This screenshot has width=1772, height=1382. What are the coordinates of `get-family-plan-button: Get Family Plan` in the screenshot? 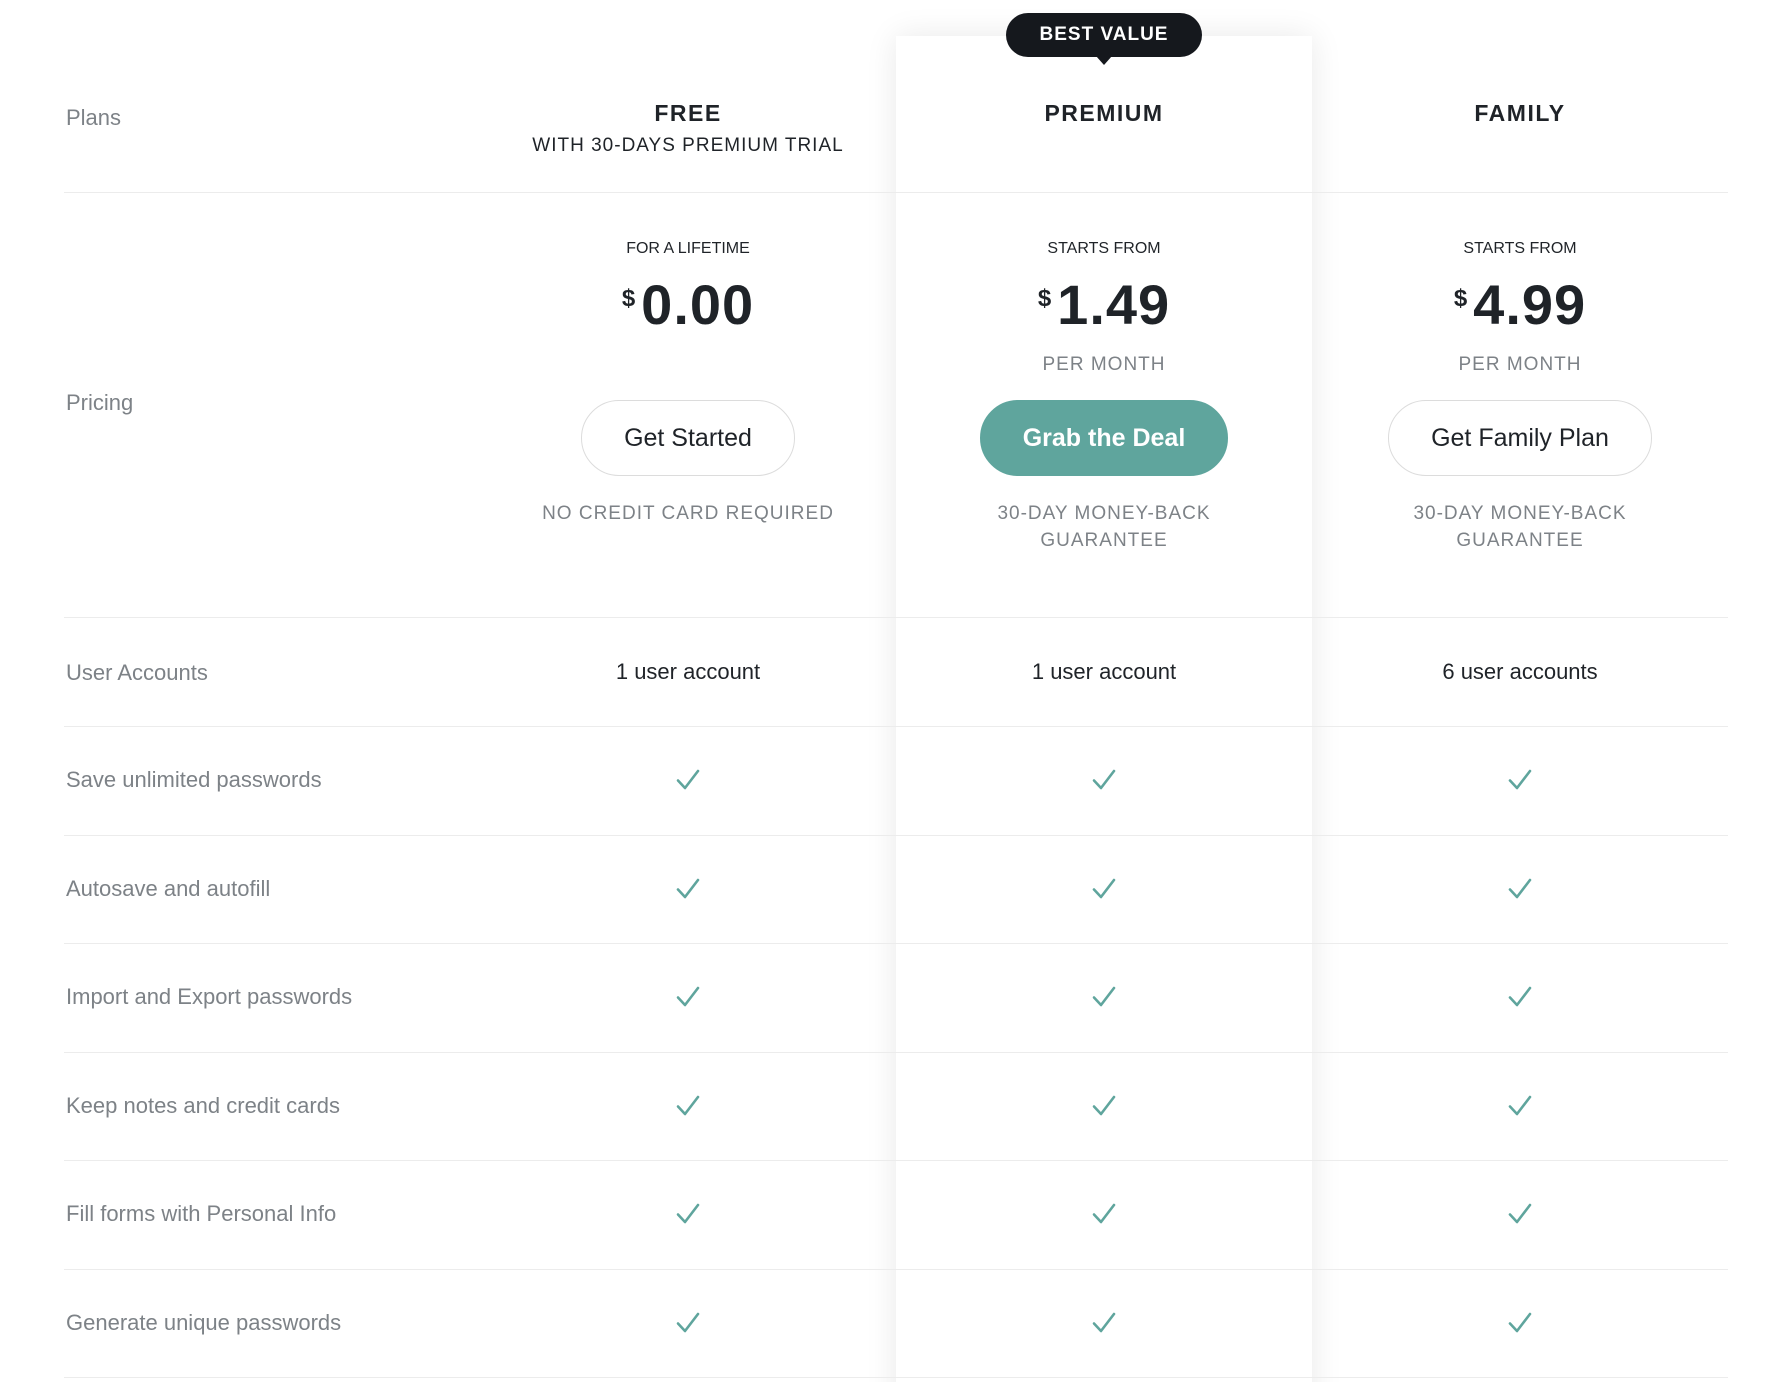 It's located at (1520, 438).